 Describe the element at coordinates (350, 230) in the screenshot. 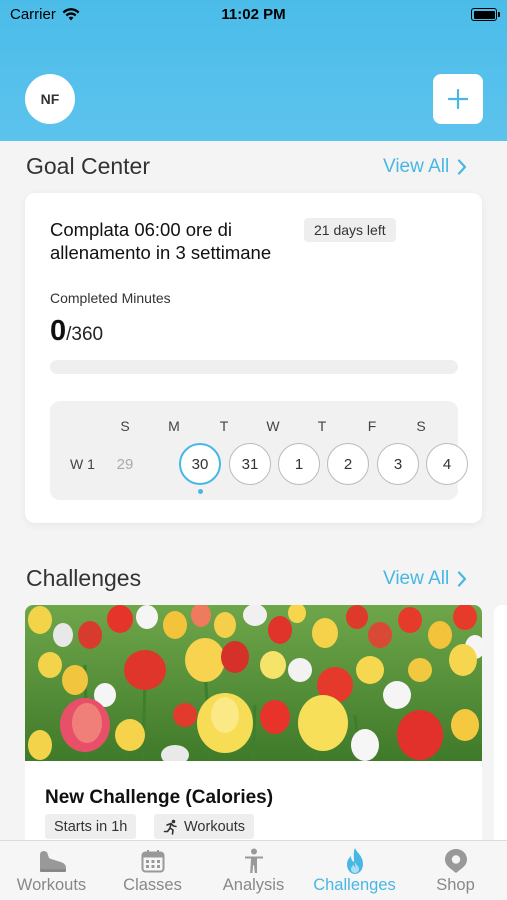

I see `days-left-badge: 21 days left` at that location.